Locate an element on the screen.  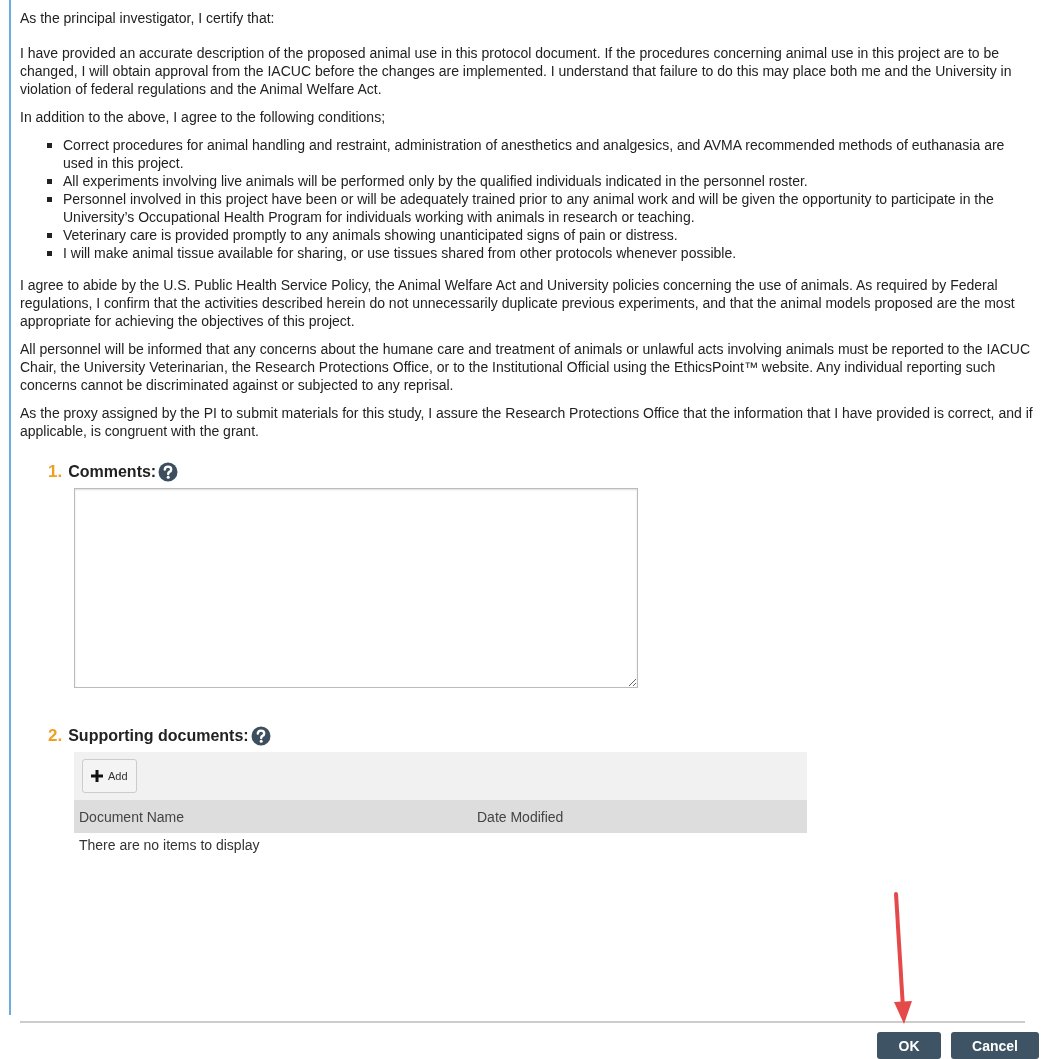
cancel-button: Cancel is located at coordinates (995, 1045).